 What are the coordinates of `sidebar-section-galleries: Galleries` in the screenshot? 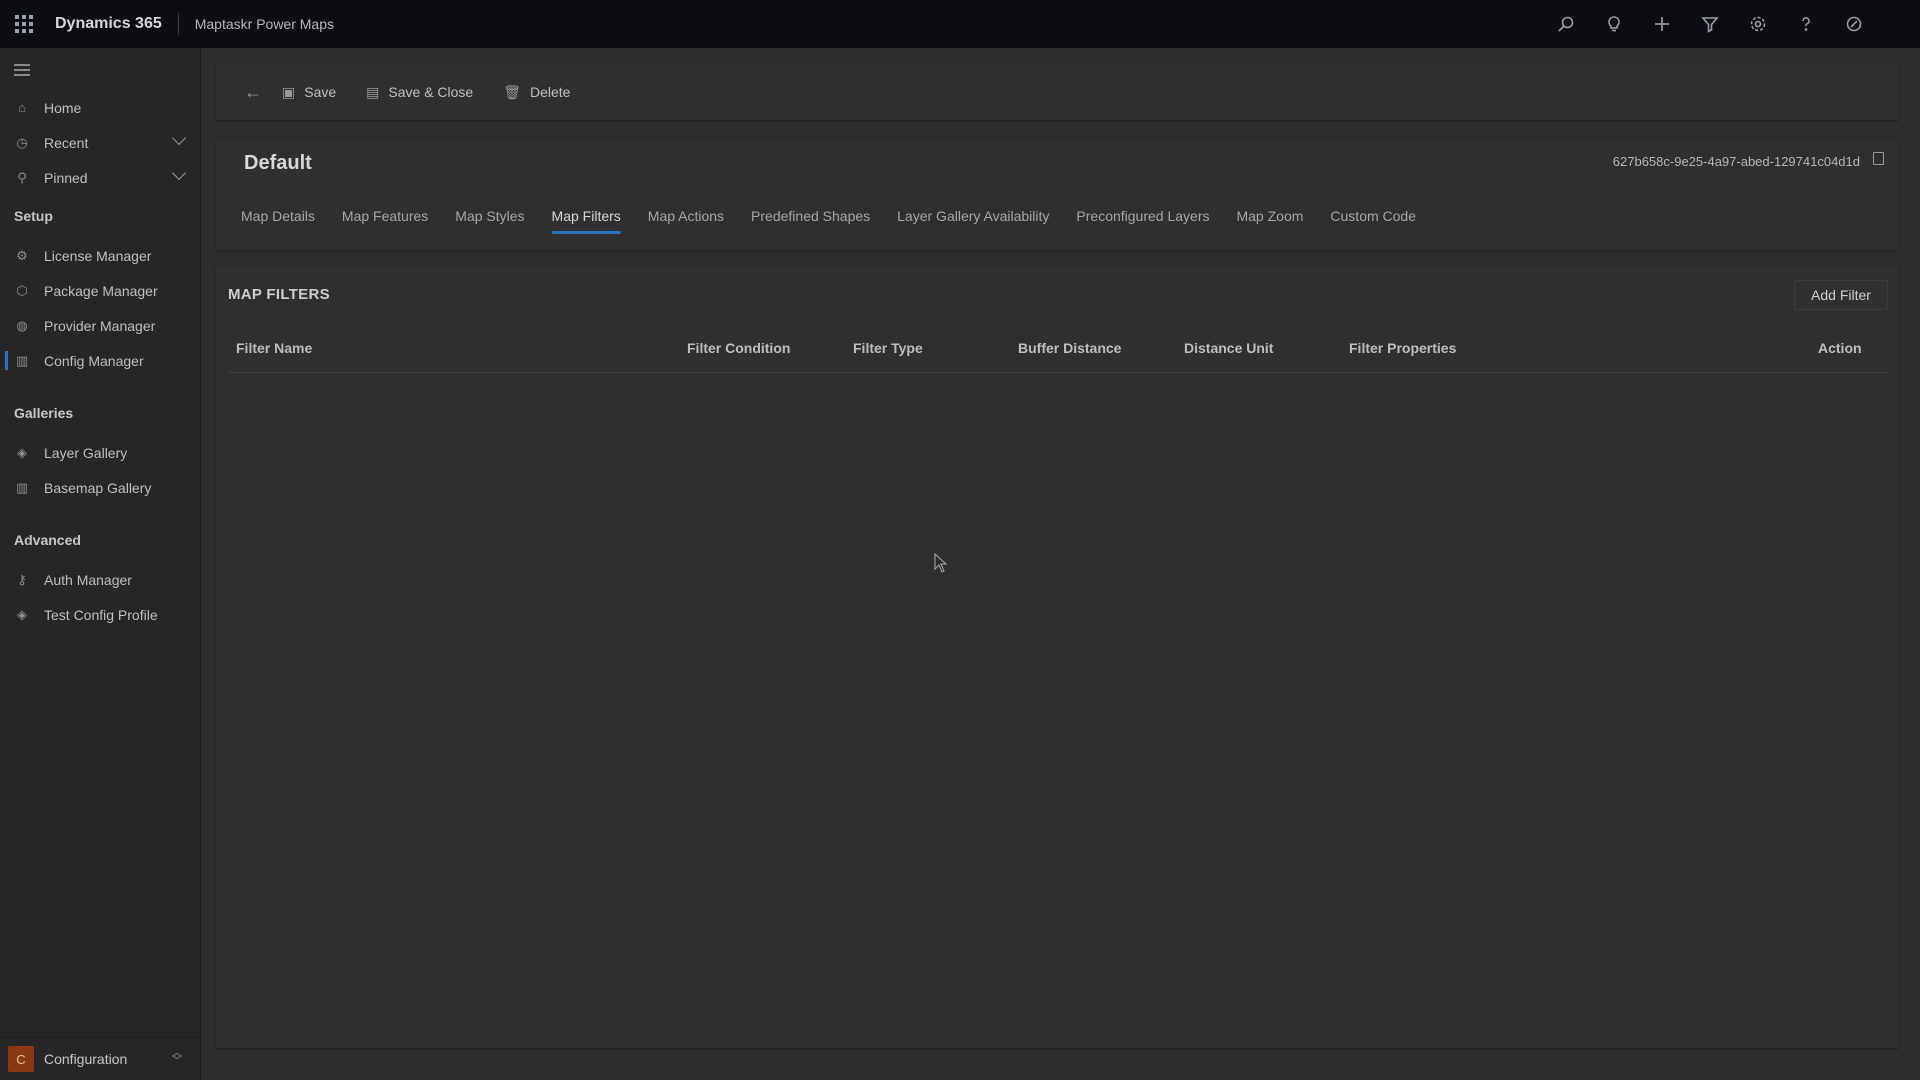 It's located at (44, 413).